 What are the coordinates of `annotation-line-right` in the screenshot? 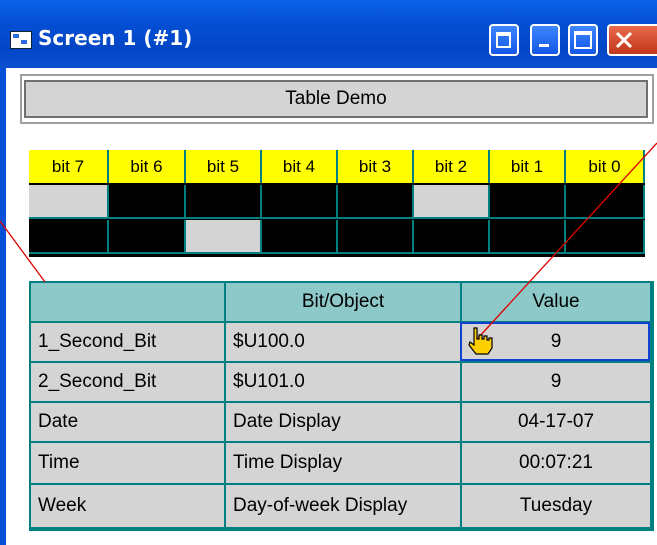 It's located at (567, 240).